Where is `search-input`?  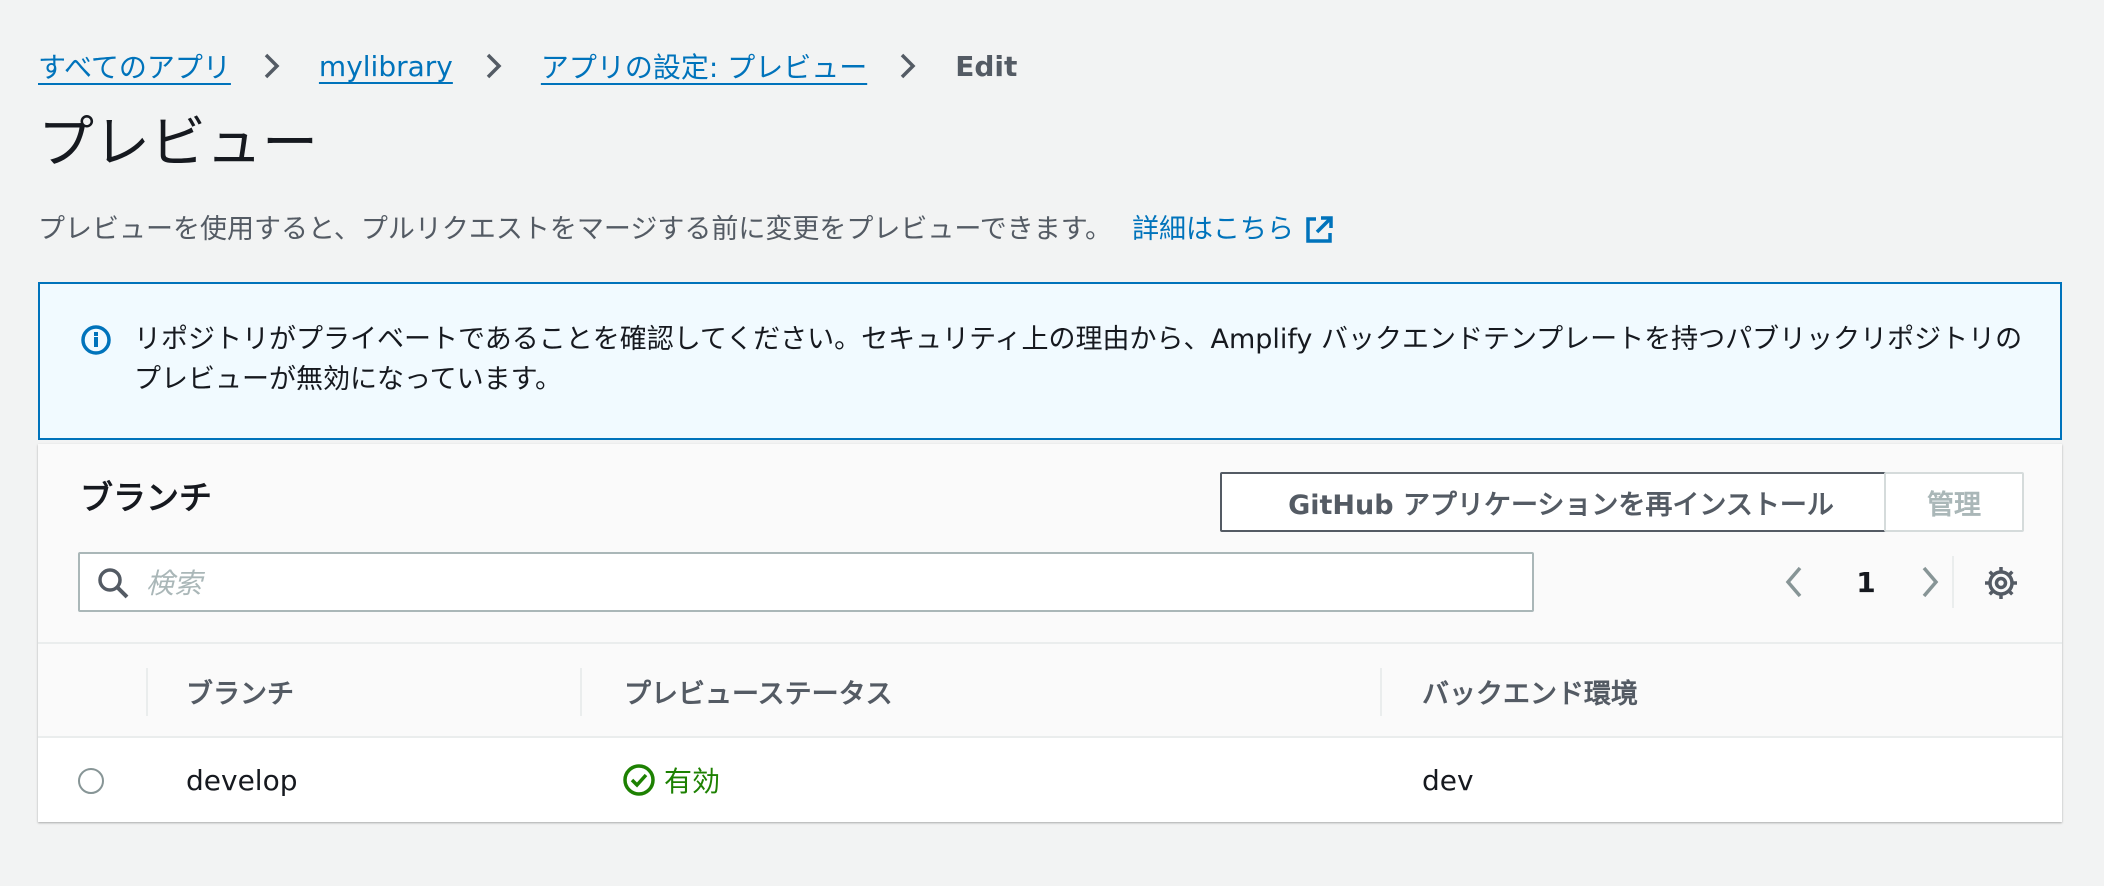 search-input is located at coordinates (831, 583).